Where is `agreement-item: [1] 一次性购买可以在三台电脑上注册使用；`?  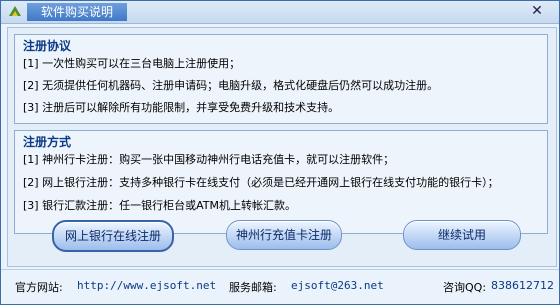
agreement-item: [1] 一次性购买可以在三台电脑上注册使用； is located at coordinates (132, 63).